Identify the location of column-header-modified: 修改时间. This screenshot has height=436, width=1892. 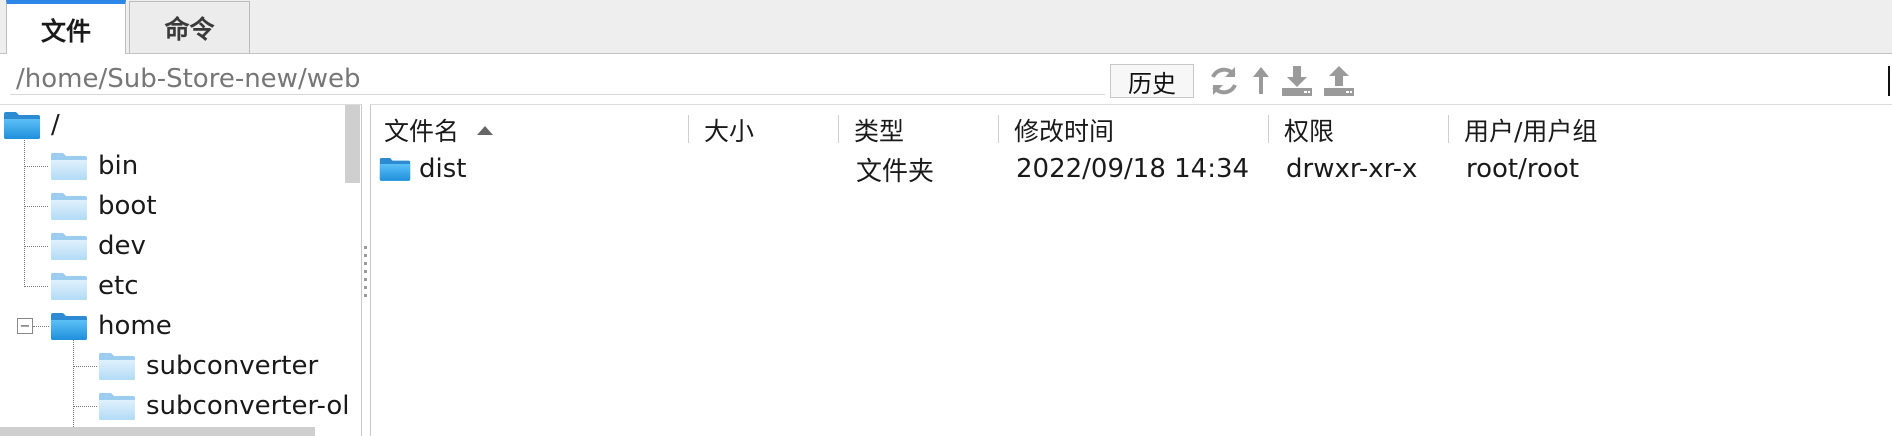
(1064, 130).